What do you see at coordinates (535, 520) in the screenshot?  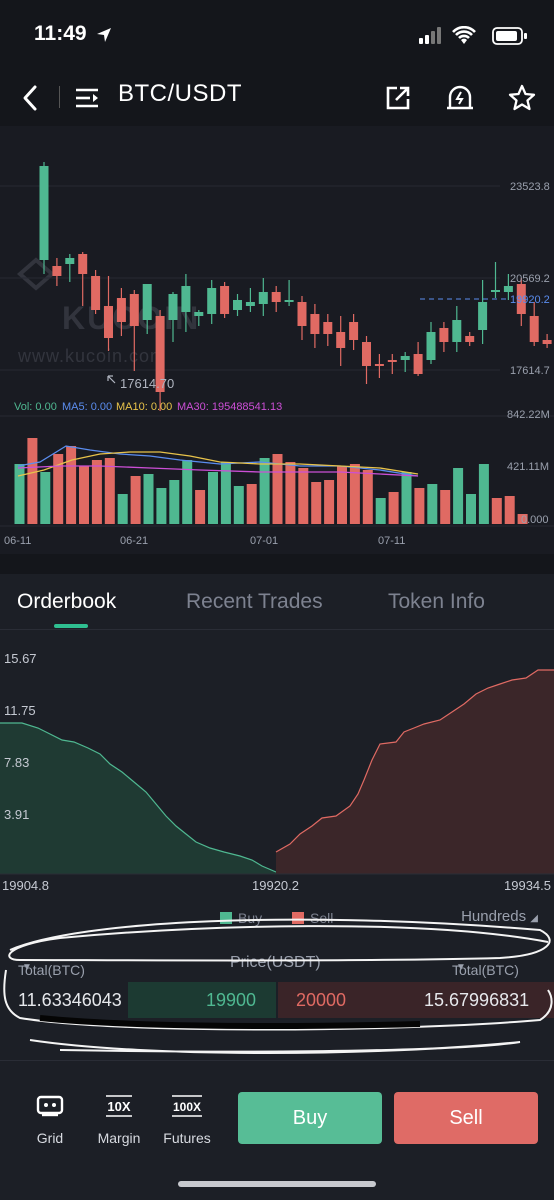 I see `volume-label-low: 0.000` at bounding box center [535, 520].